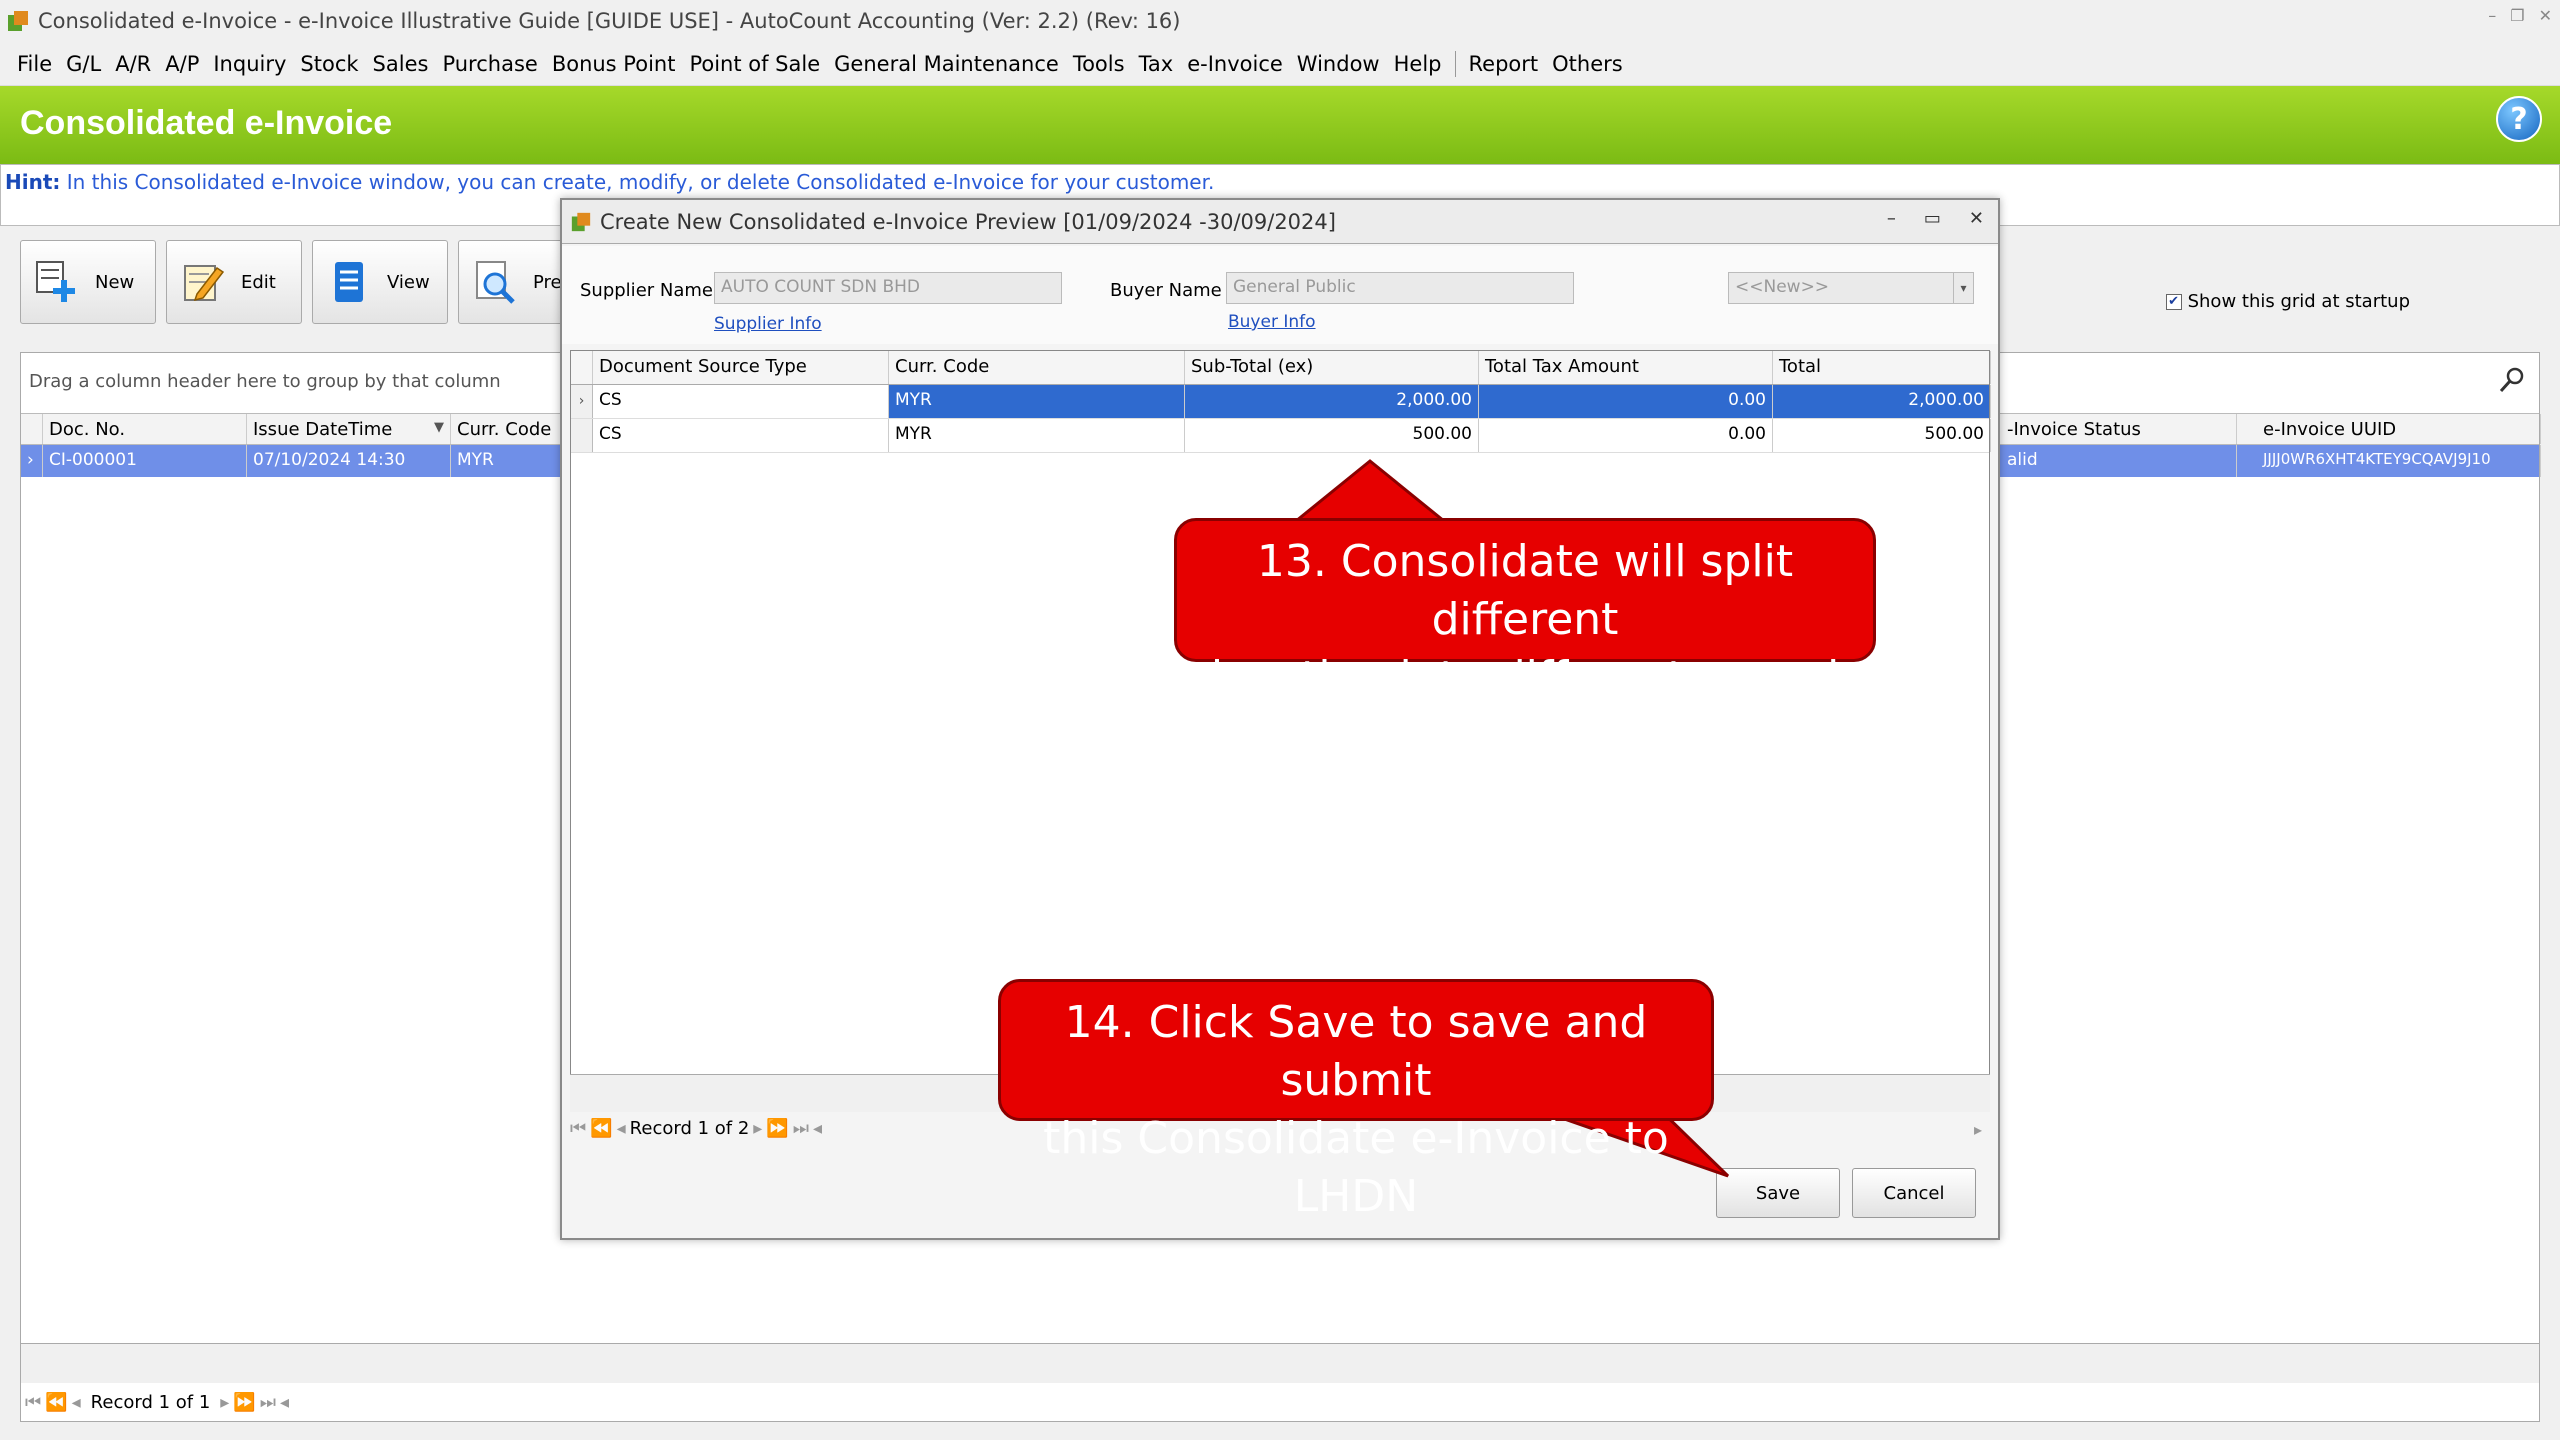  What do you see at coordinates (1156, 64) in the screenshot?
I see `menu-tax: Tax` at bounding box center [1156, 64].